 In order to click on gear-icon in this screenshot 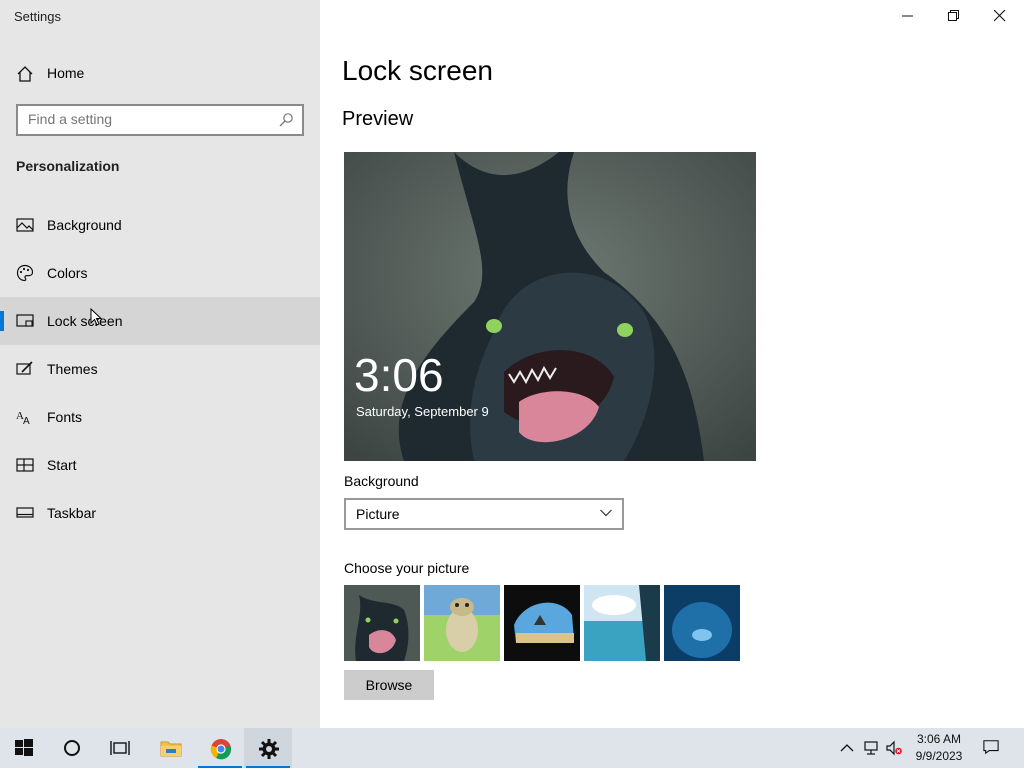, I will do `click(269, 749)`.